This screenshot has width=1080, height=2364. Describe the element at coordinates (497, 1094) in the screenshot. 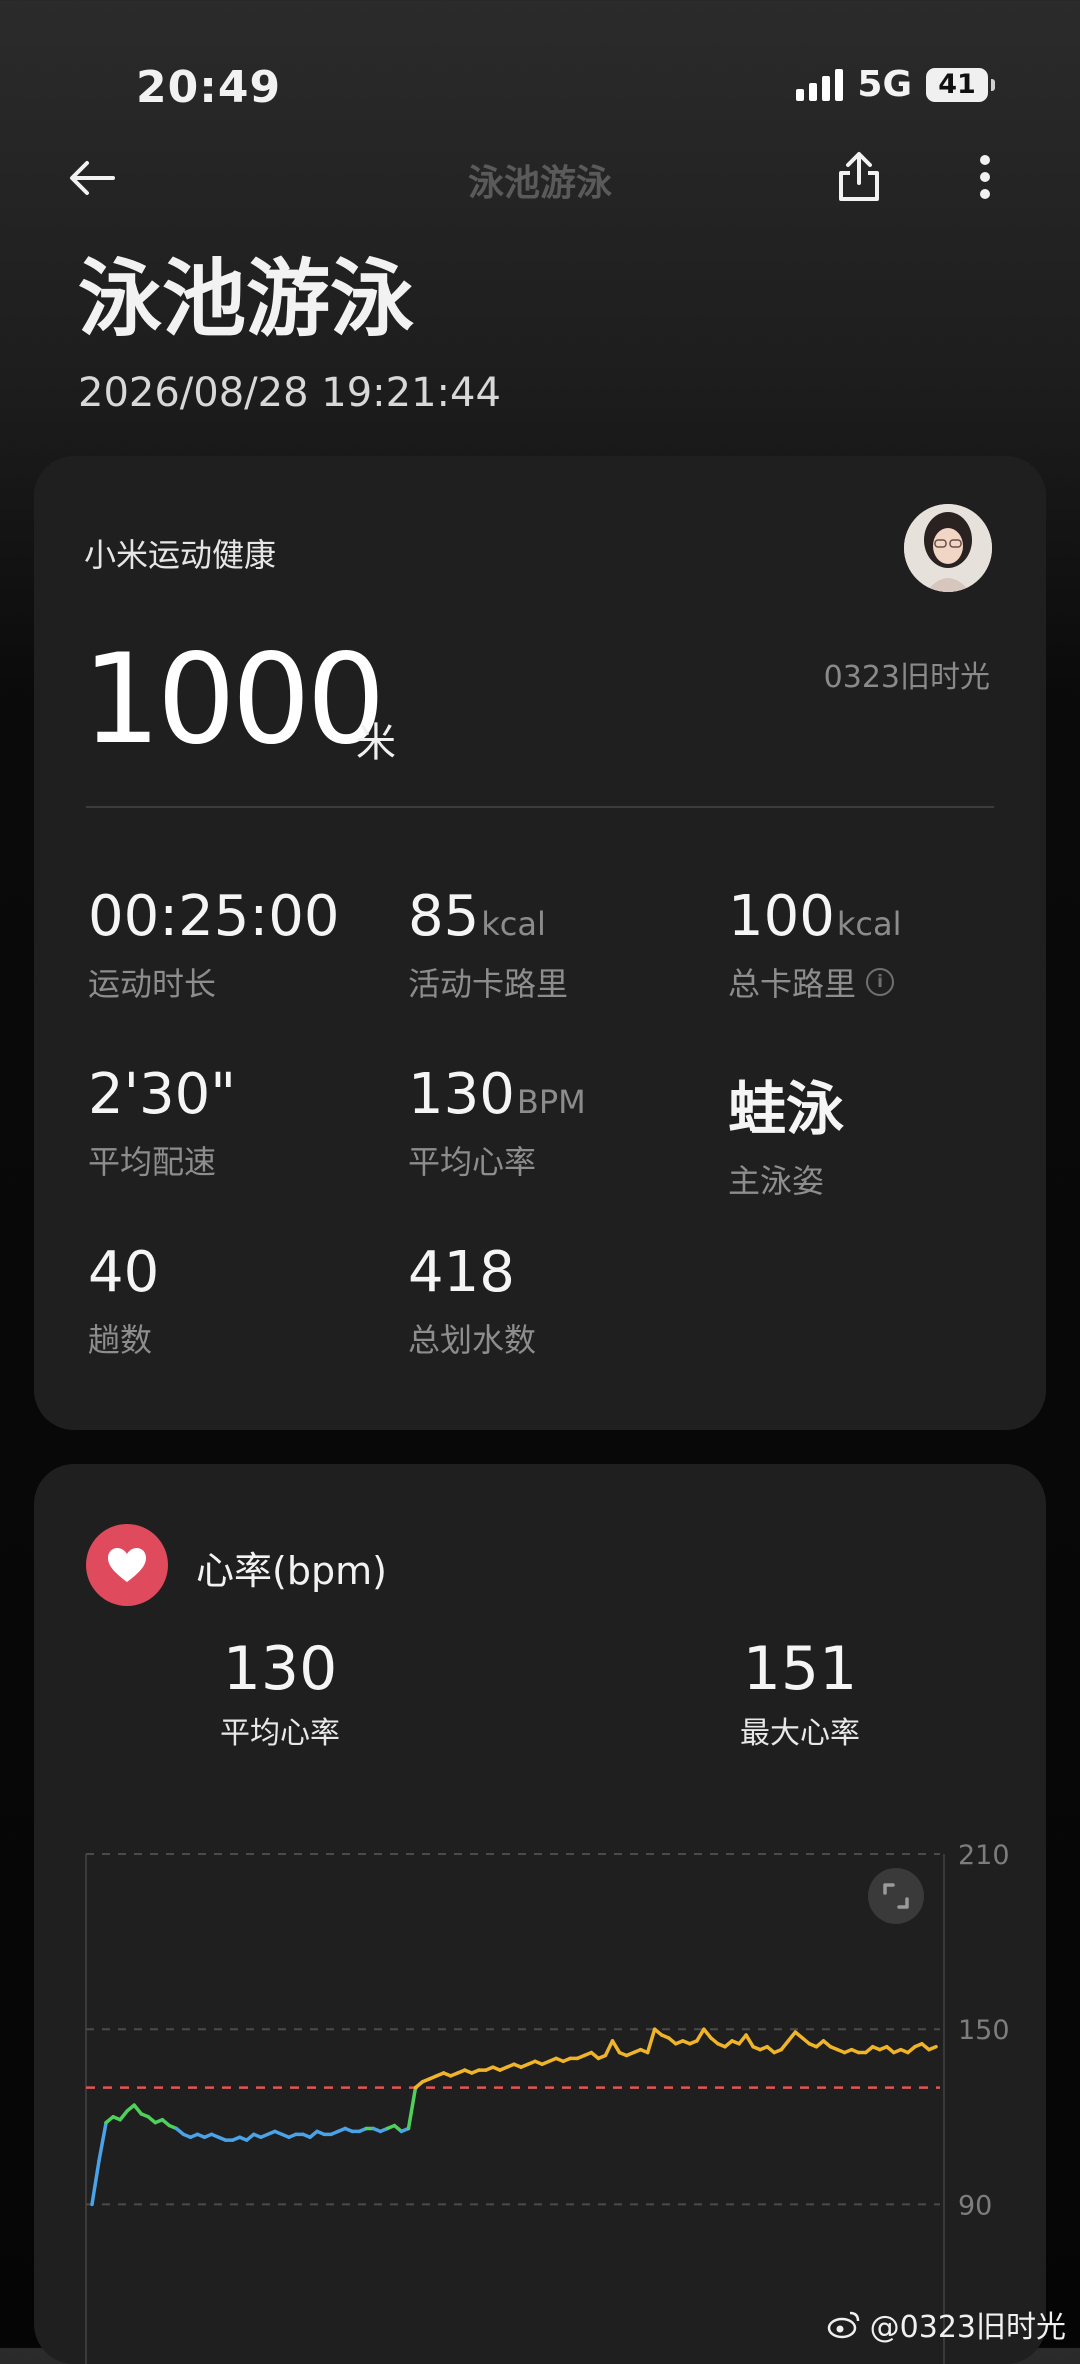

I see `stat-value: 130BPM` at that location.